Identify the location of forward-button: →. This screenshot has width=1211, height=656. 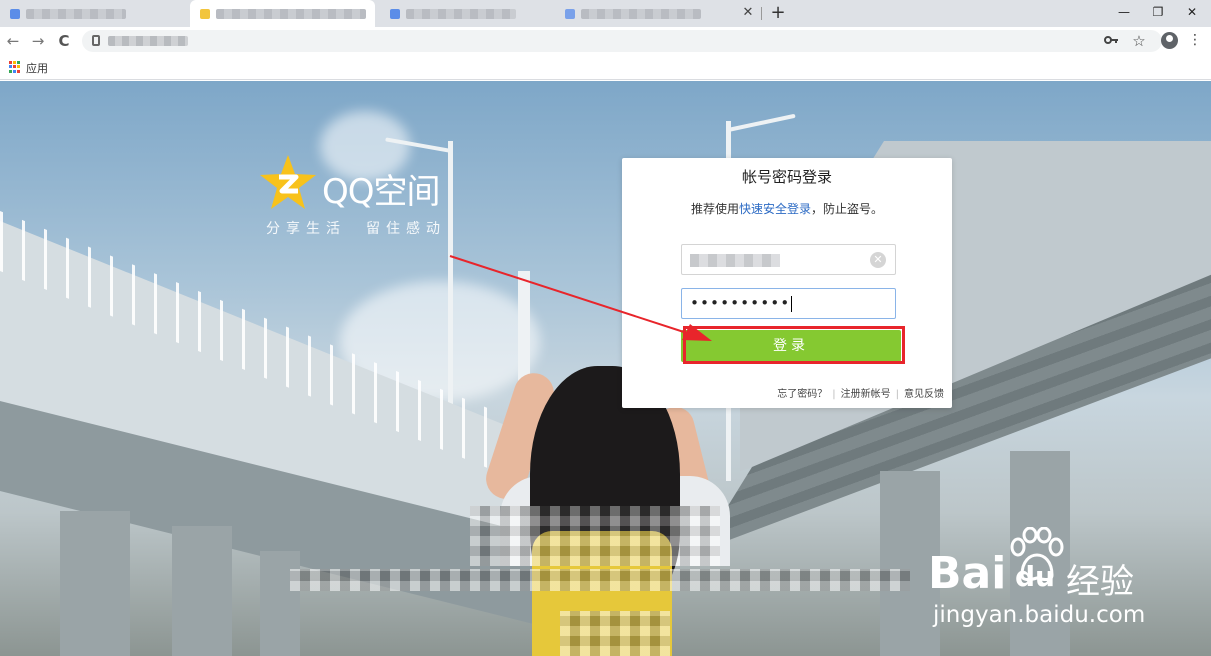
(38, 41).